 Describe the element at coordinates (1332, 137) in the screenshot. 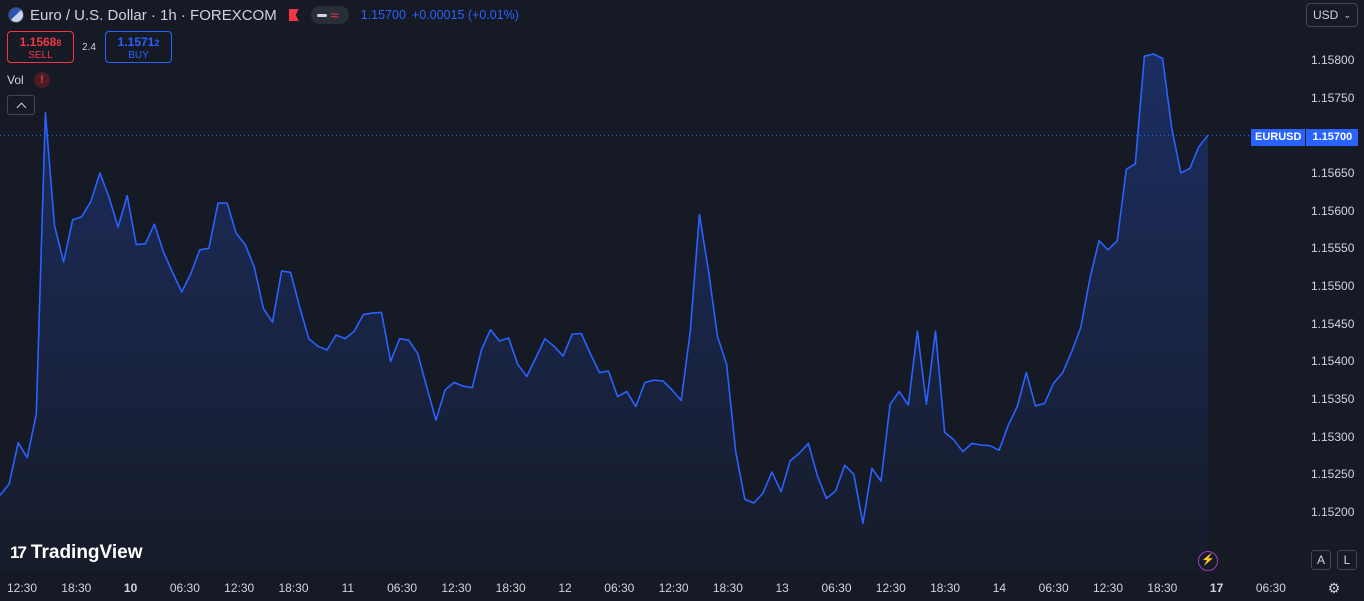

I see `price-tag-value: 1.15700` at that location.